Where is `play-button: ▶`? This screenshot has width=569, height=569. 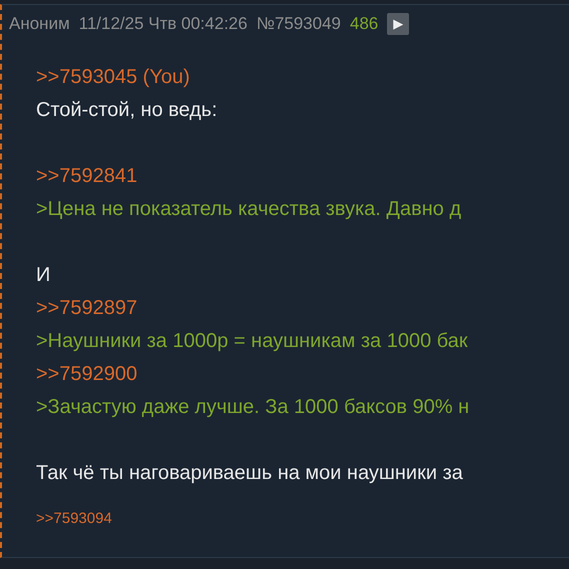 play-button: ▶ is located at coordinates (398, 24).